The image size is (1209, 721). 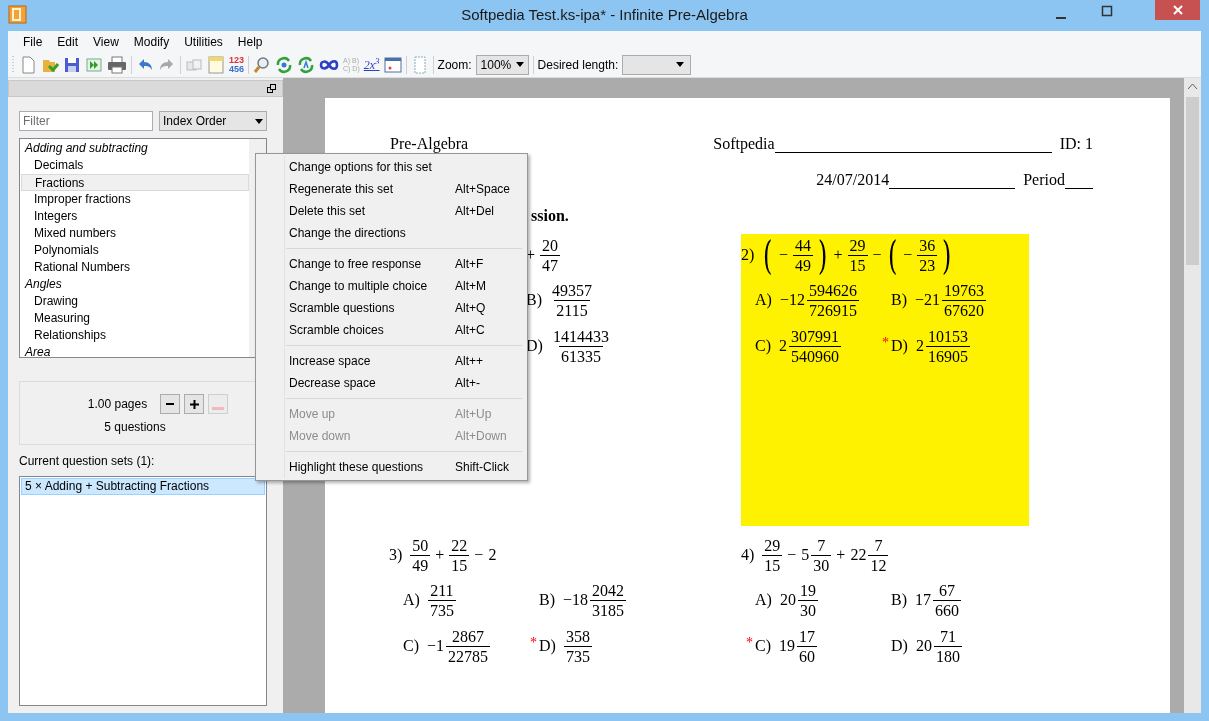 What do you see at coordinates (391, 211) in the screenshot?
I see `menu-item: Delete this set Alt+Del` at bounding box center [391, 211].